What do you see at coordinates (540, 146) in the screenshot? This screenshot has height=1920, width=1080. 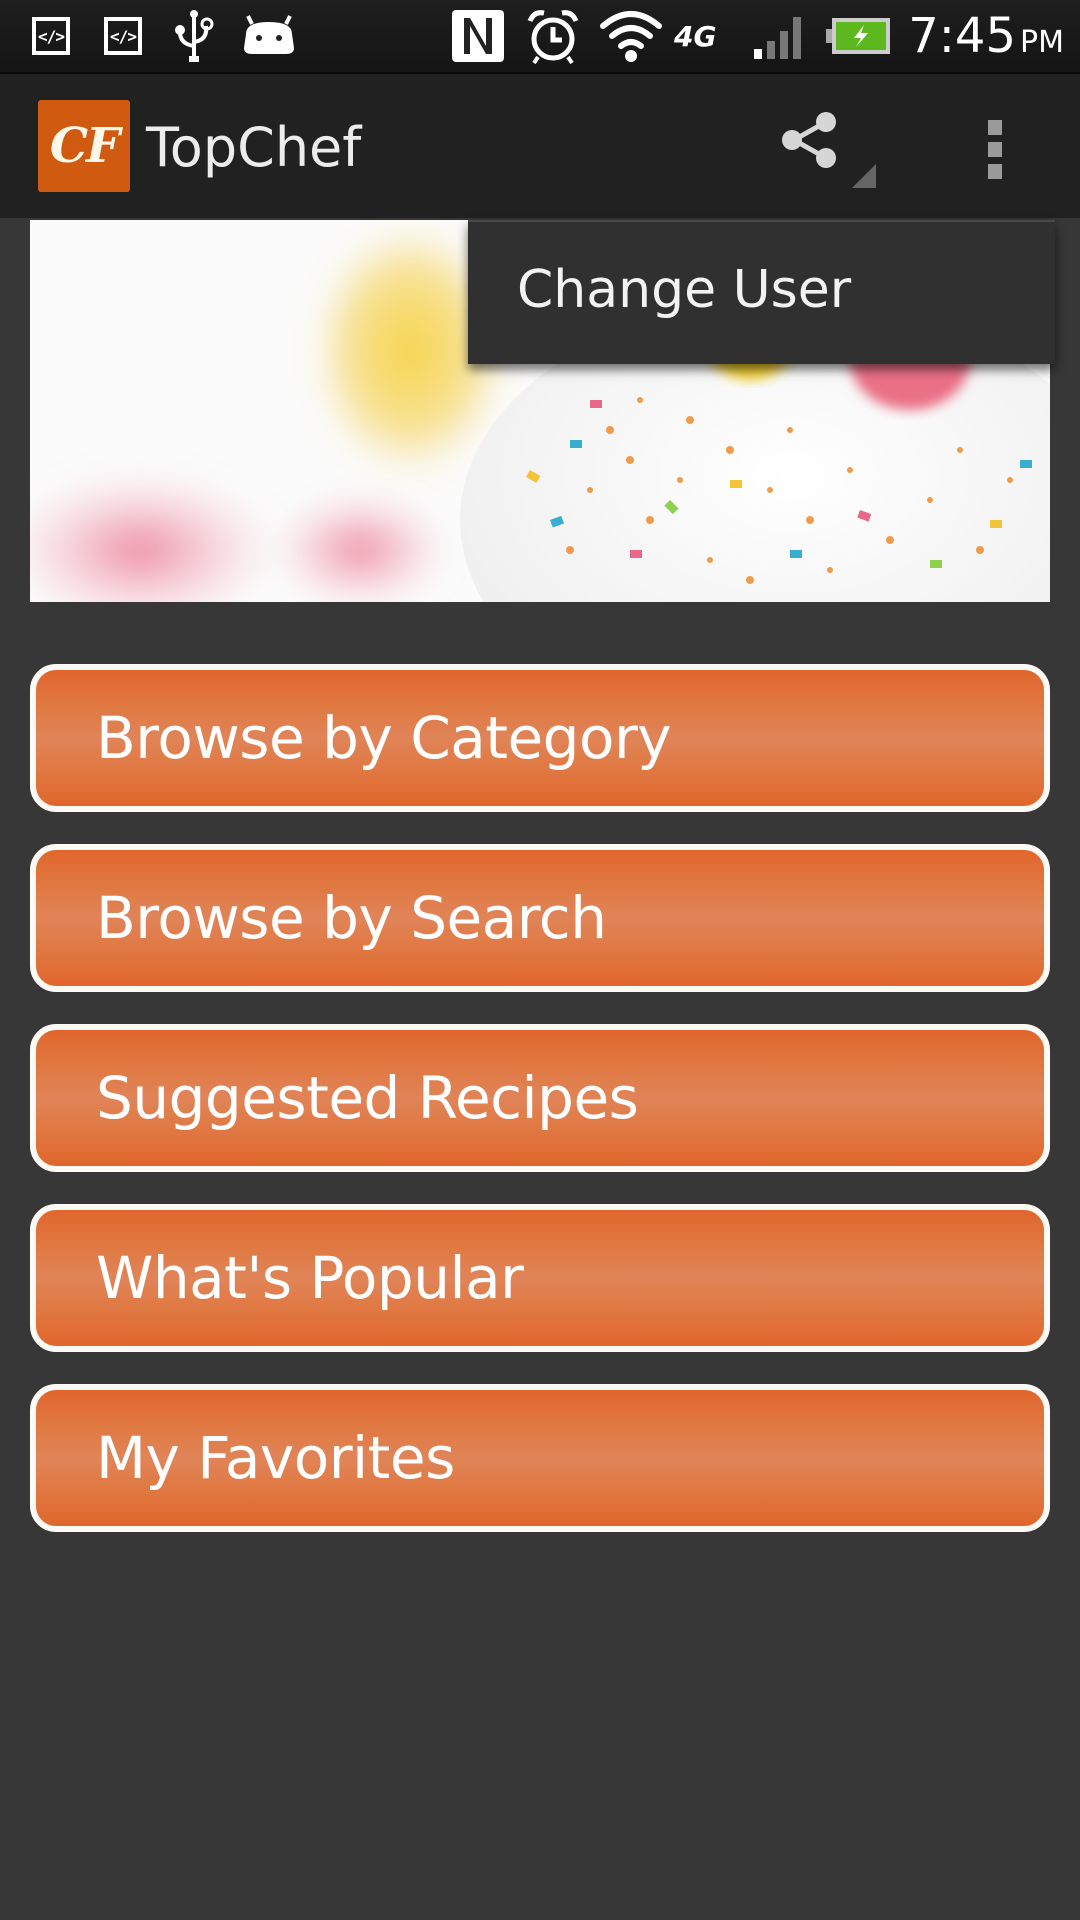 I see `action-bar: CF TopChef` at bounding box center [540, 146].